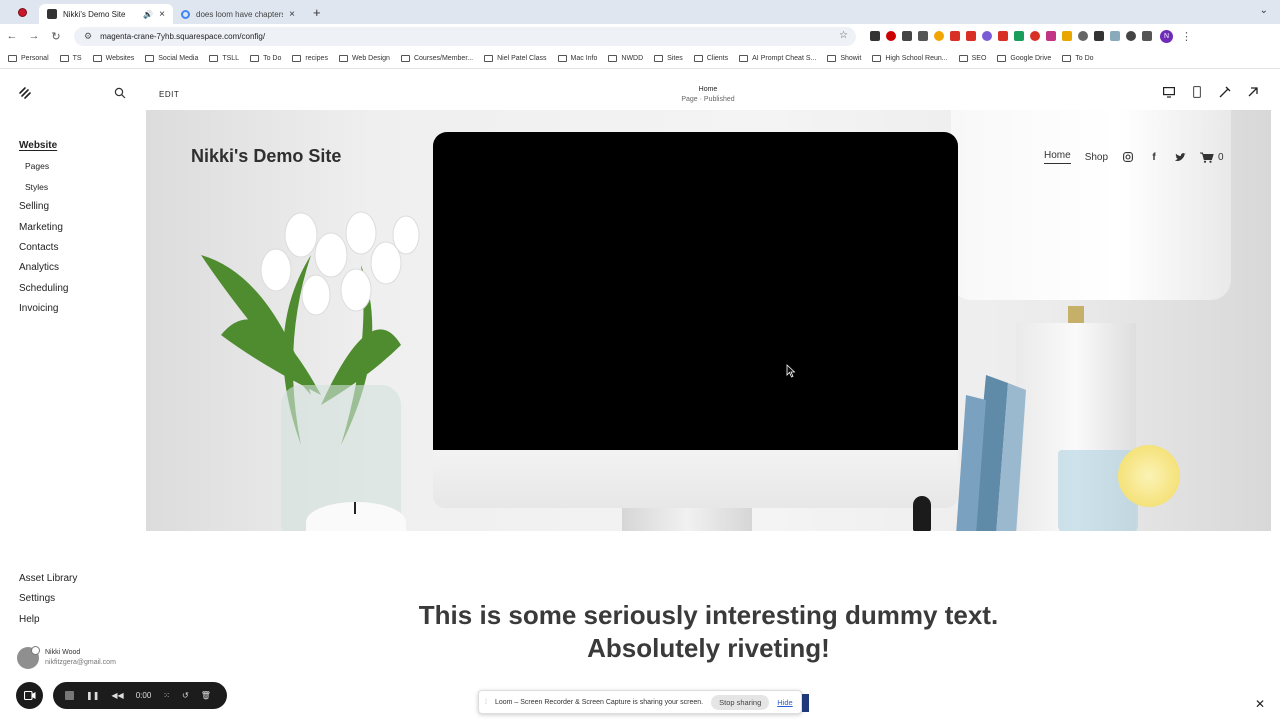  I want to click on bookmark-item: Social Media, so click(171, 58).